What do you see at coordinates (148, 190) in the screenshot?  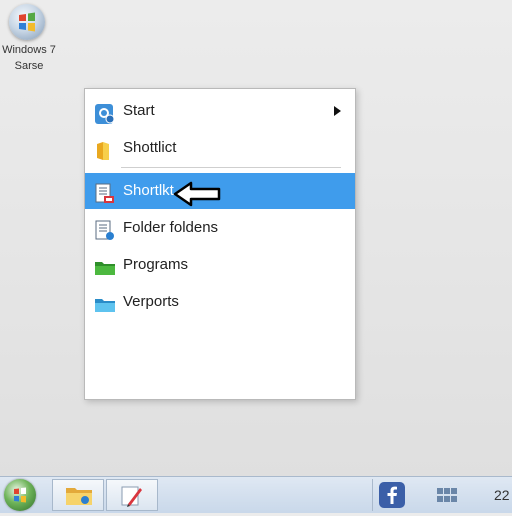 I see `menu-item-label: Shortlkt` at bounding box center [148, 190].